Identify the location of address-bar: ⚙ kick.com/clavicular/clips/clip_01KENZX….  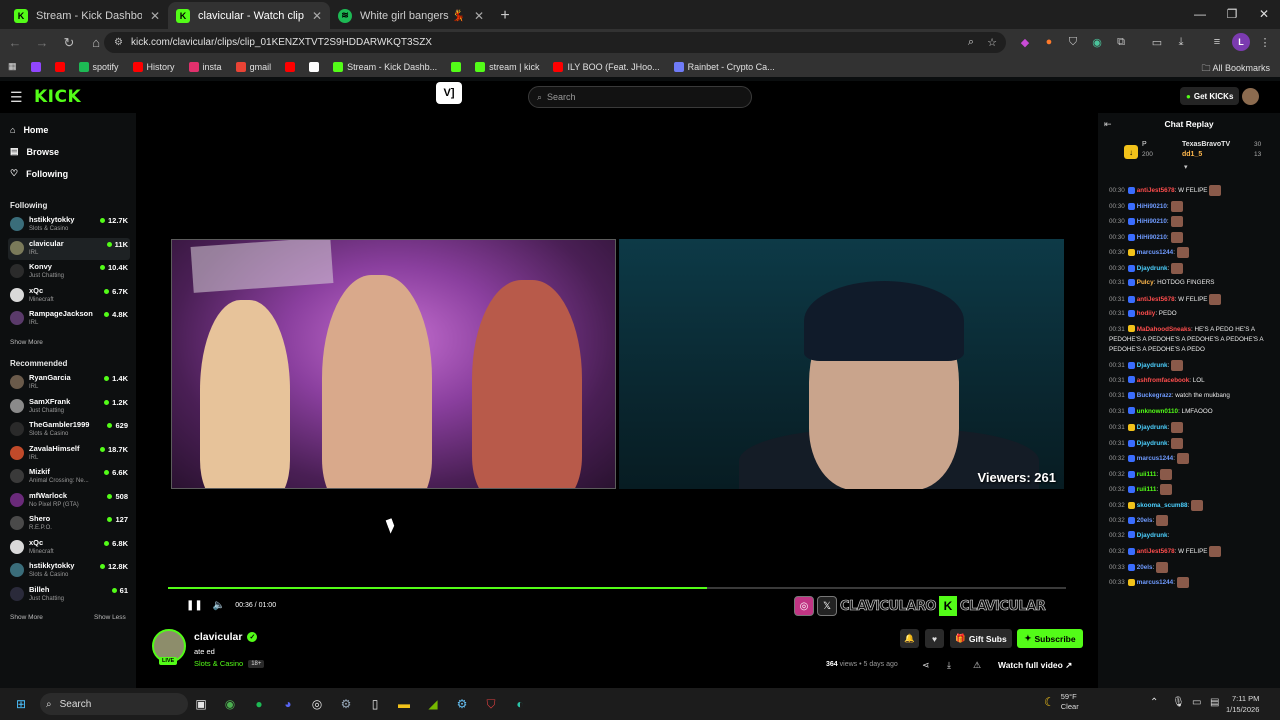
(555, 42).